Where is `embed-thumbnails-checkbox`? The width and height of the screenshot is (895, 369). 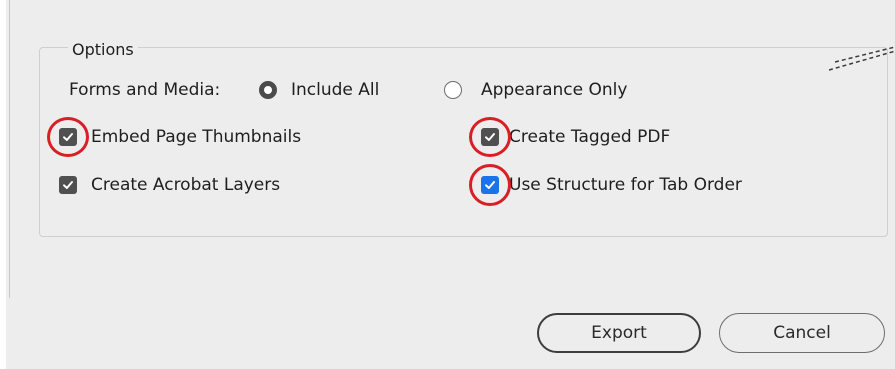
embed-thumbnails-checkbox is located at coordinates (68, 137).